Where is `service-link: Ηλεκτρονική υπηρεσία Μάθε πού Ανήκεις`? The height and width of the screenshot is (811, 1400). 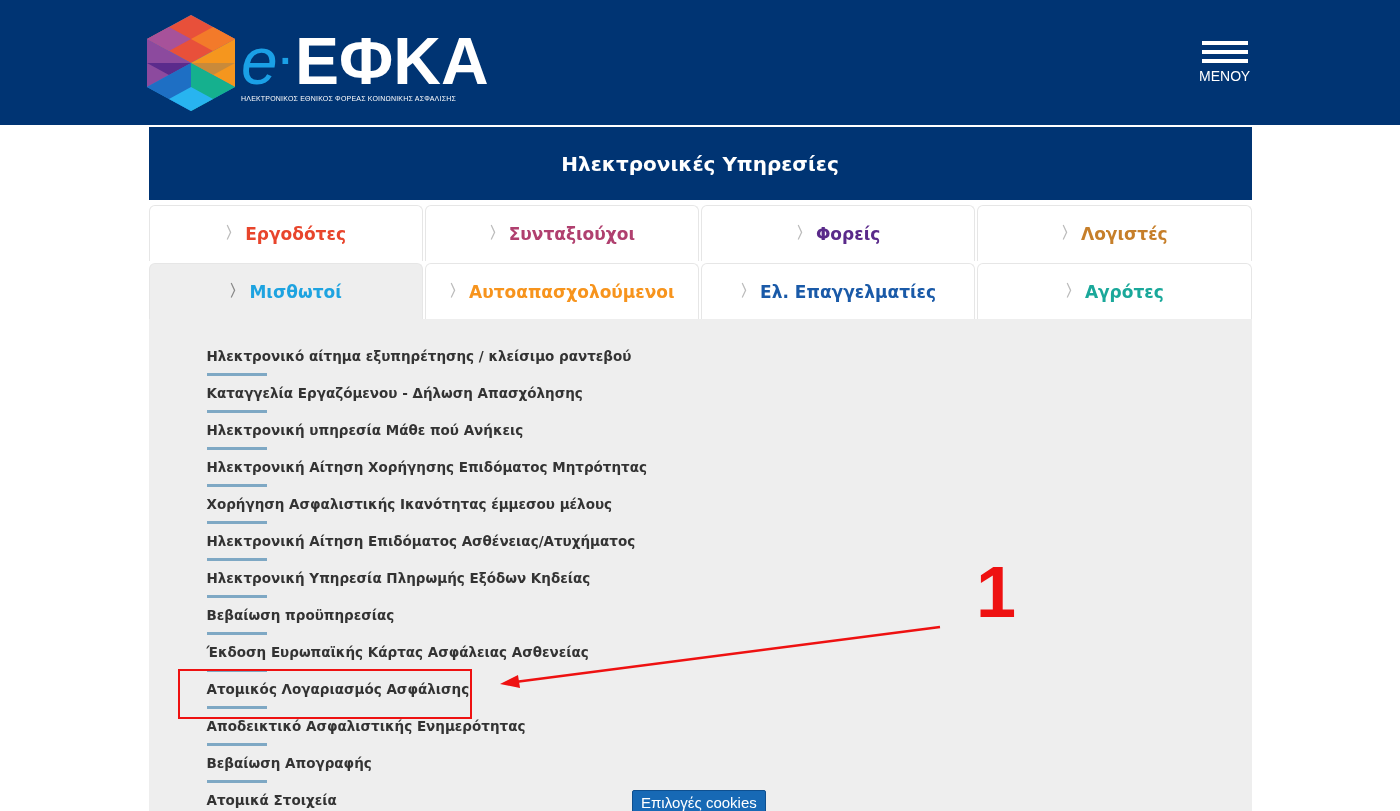 service-link: Ηλεκτρονική υπηρεσία Μάθε πού Ανήκεις is located at coordinates (365, 430).